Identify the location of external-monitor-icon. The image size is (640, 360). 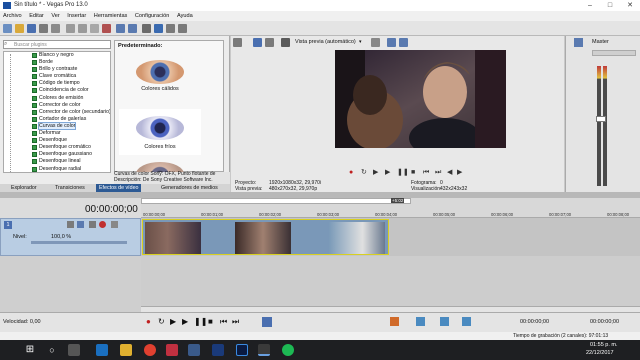
(257, 42).